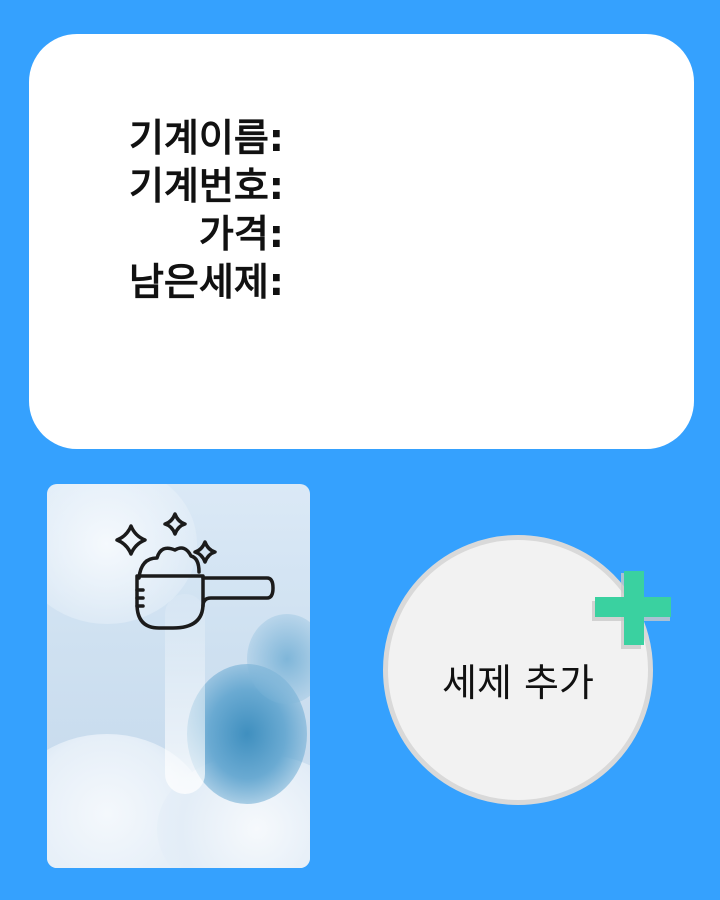 The height and width of the screenshot is (900, 720). I want to click on machine-name-label: 기계이름:, so click(206, 138).